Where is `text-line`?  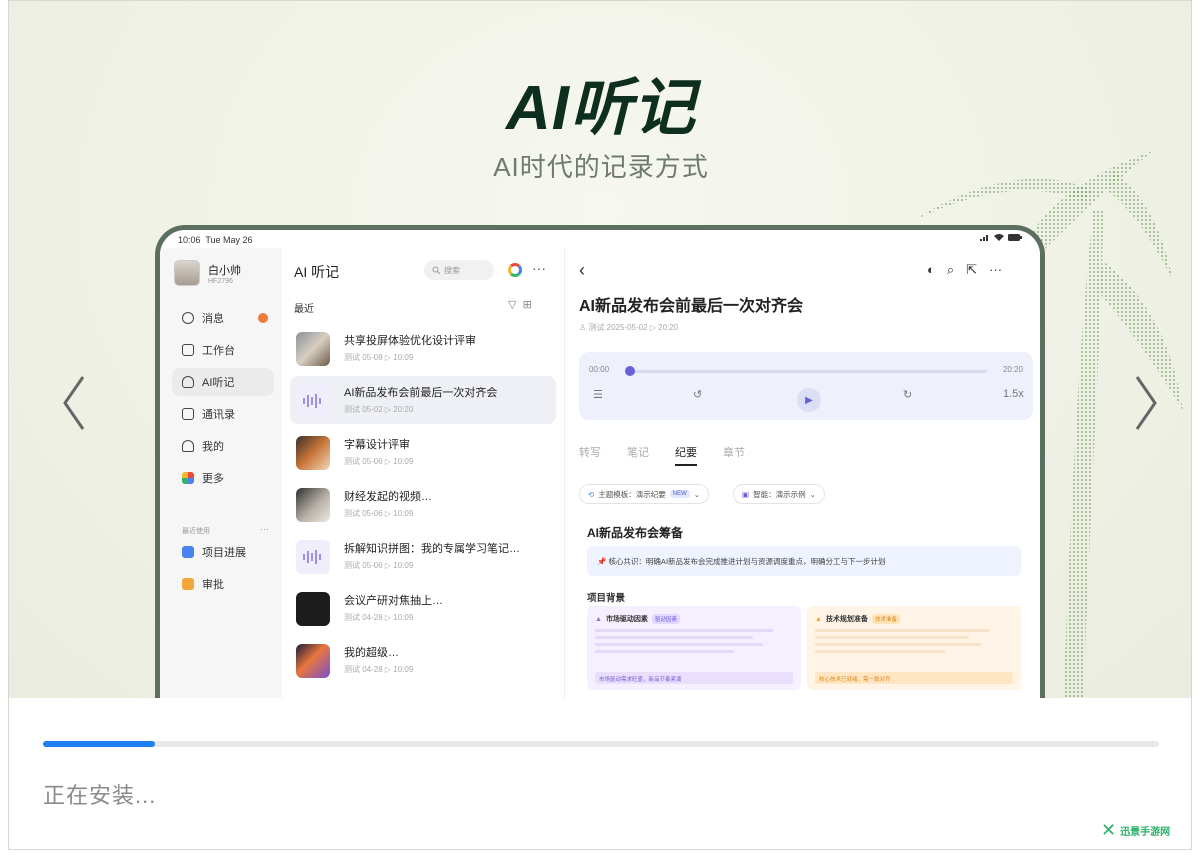 text-line is located at coordinates (880, 651).